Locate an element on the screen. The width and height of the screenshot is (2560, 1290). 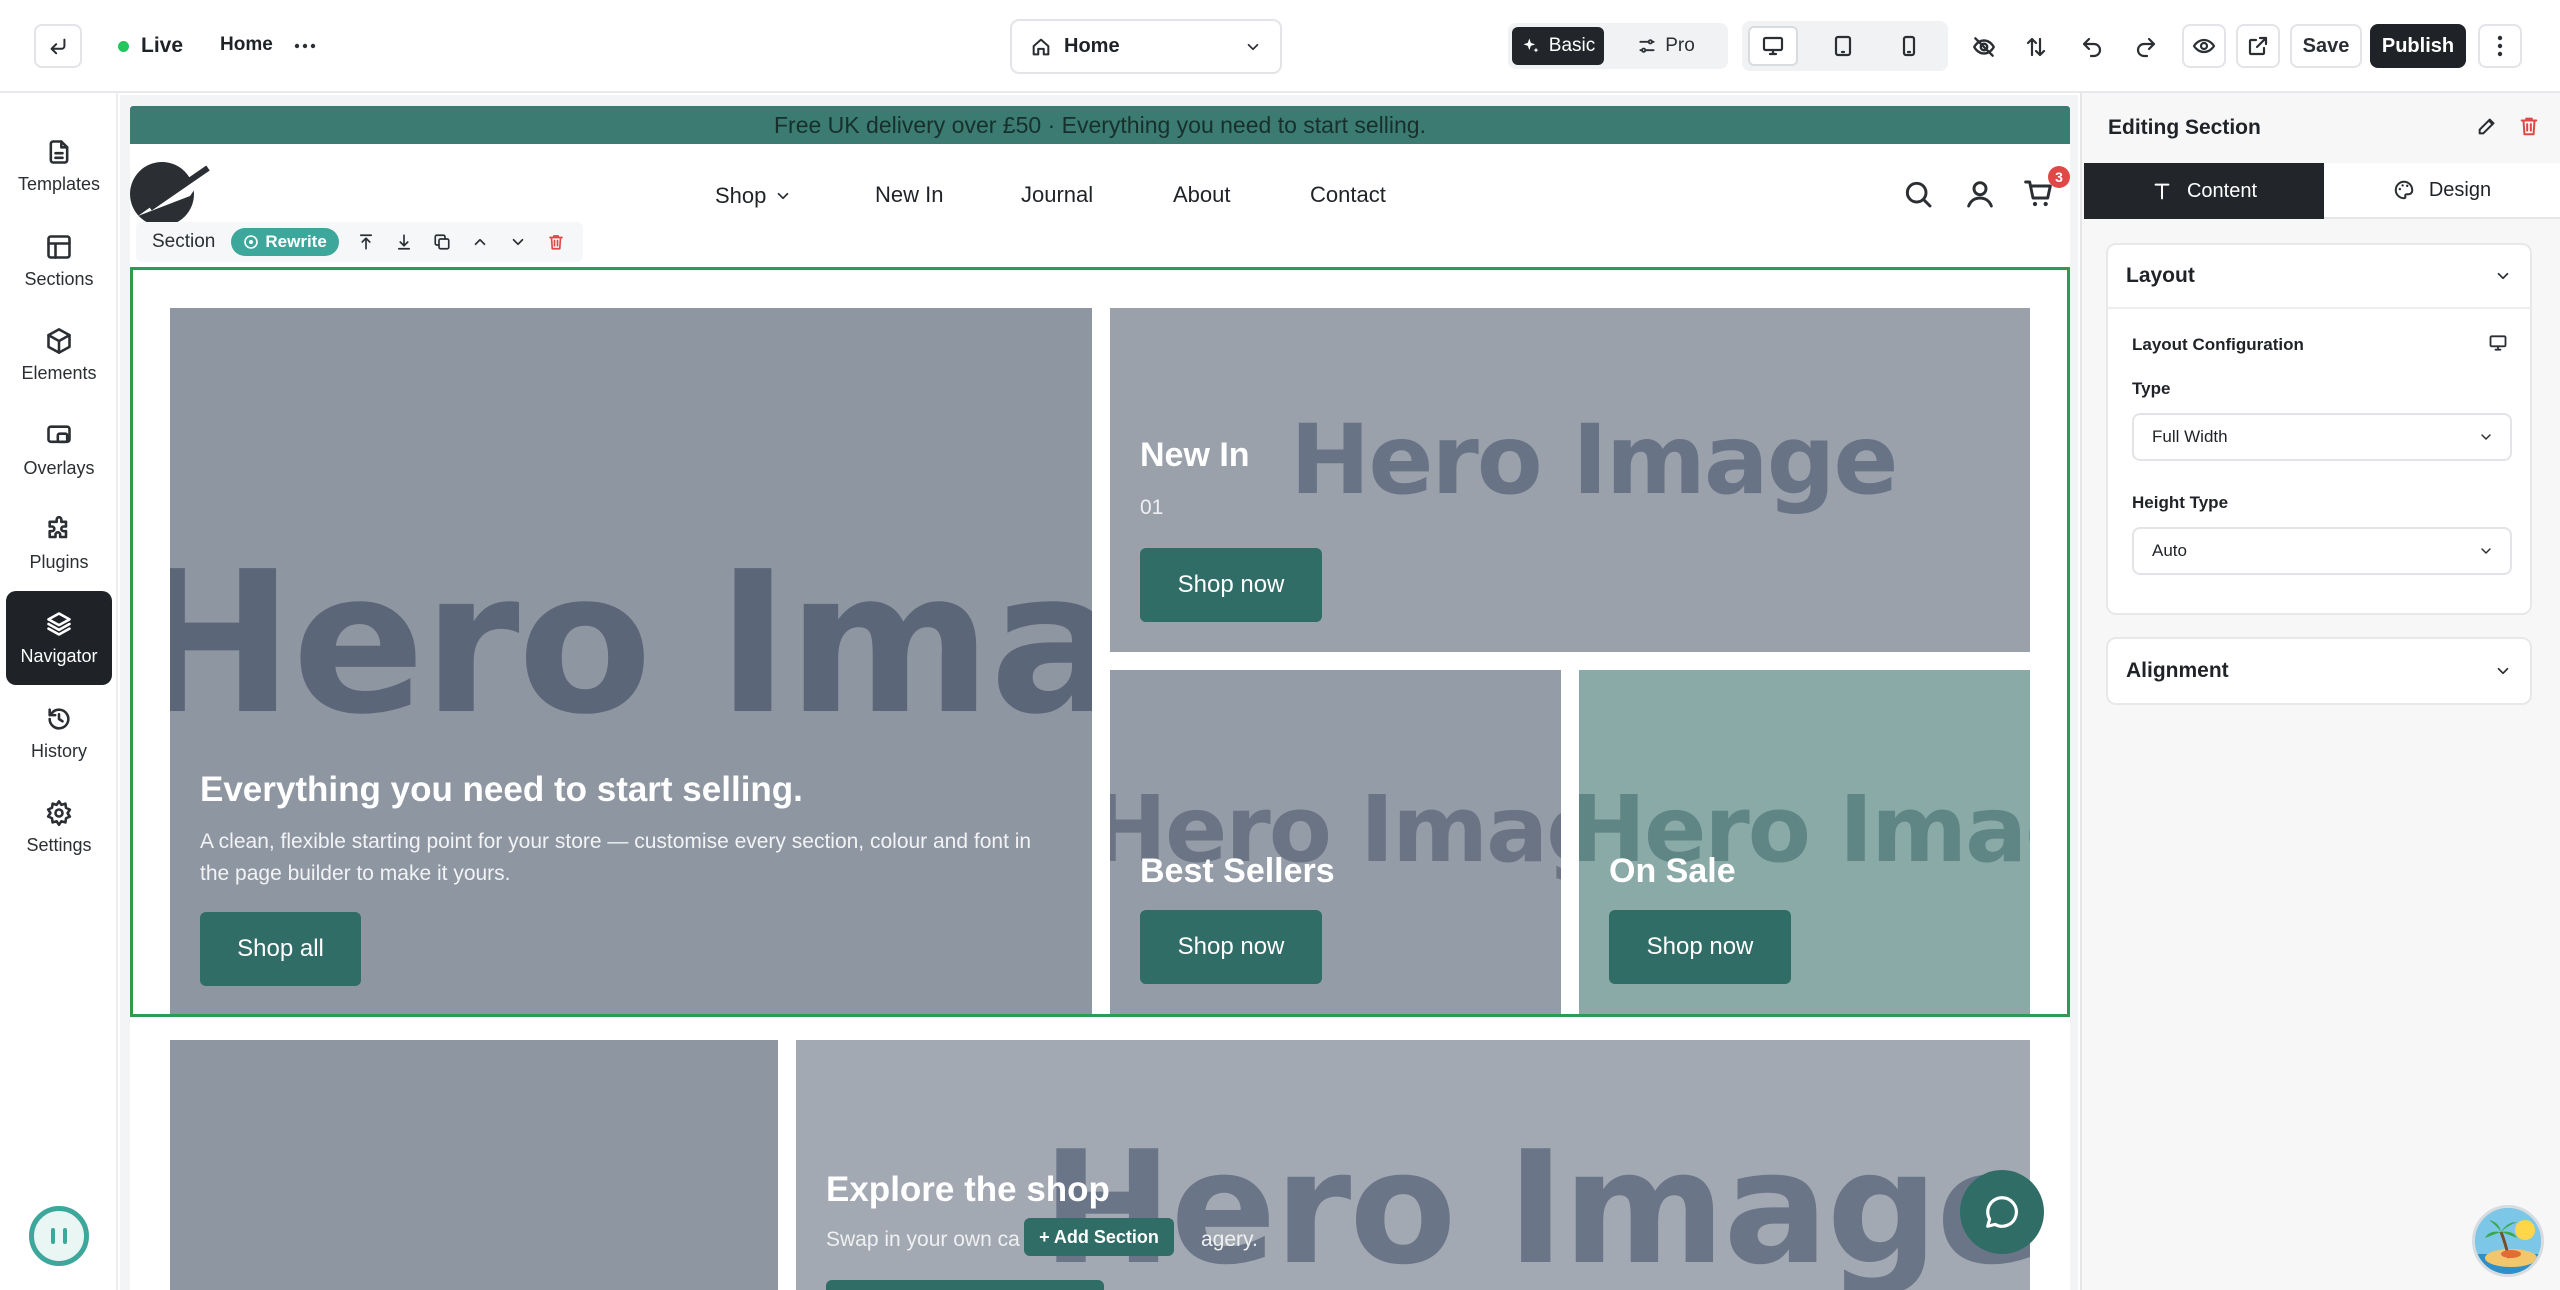
explore-left-tile is located at coordinates (474, 1165).